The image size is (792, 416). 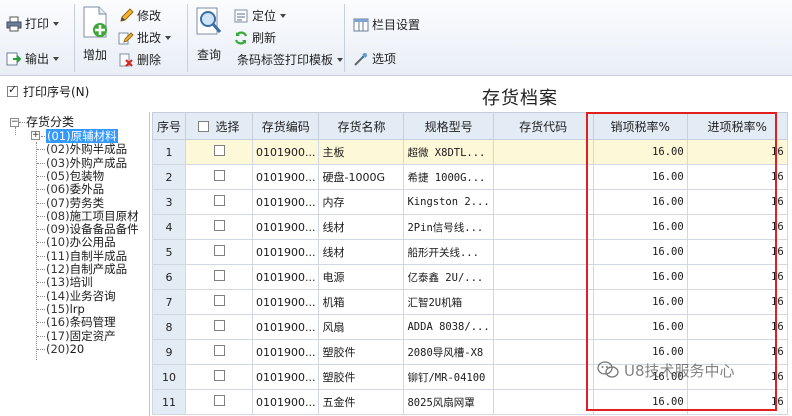 I want to click on barcode-template-dropdown-icon, so click(x=340, y=59).